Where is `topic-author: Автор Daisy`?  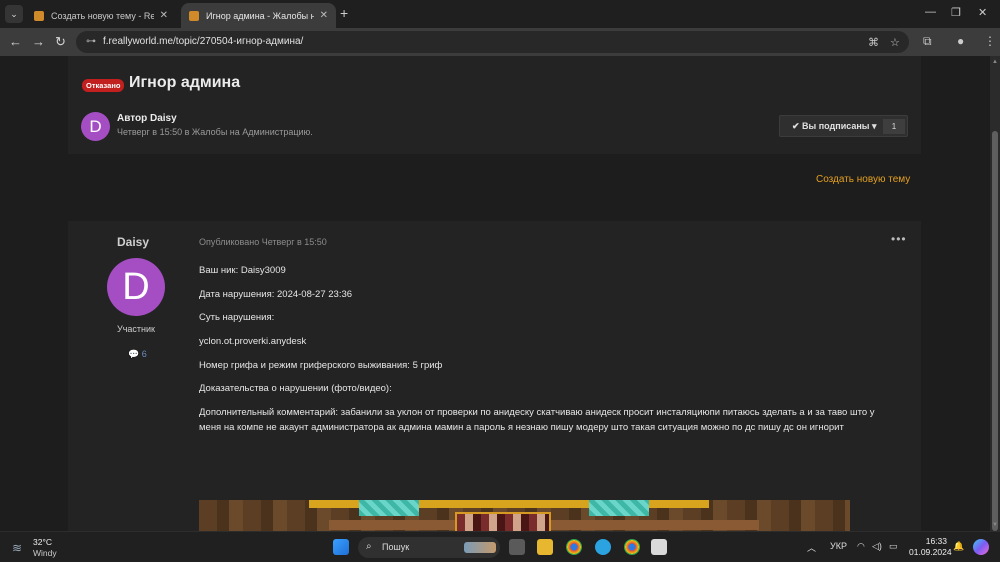
topic-author: Автор Daisy is located at coordinates (147, 118).